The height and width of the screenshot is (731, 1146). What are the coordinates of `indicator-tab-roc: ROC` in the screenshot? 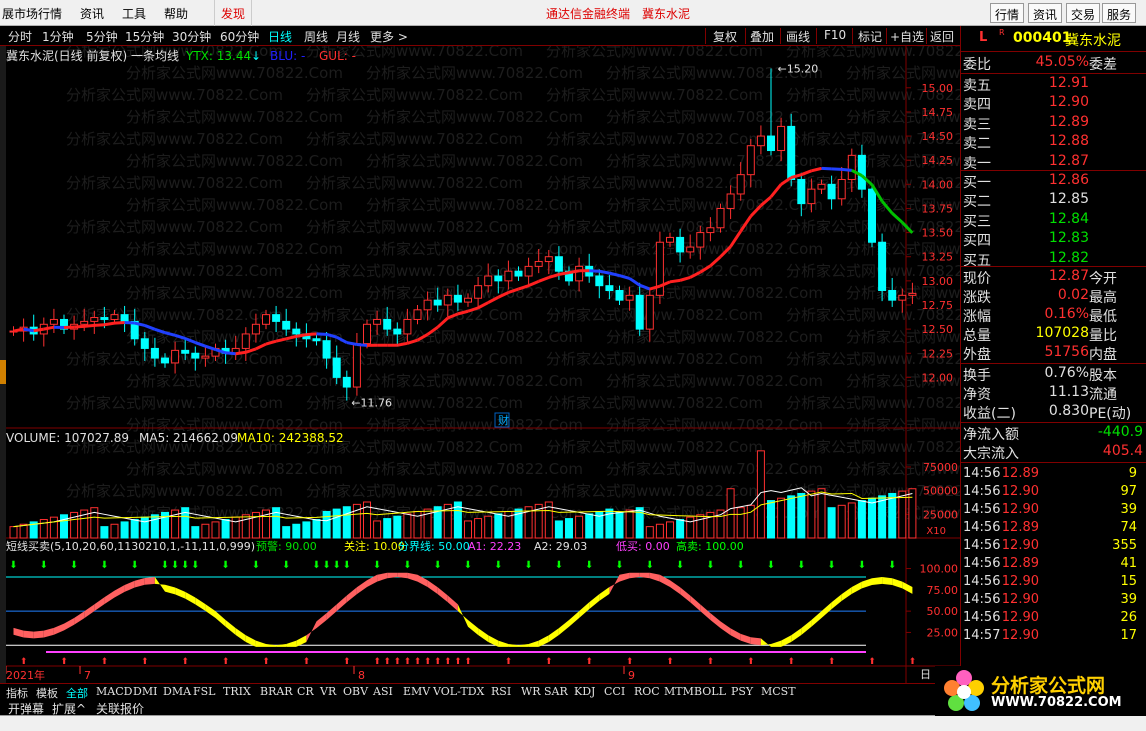 It's located at (647, 691).